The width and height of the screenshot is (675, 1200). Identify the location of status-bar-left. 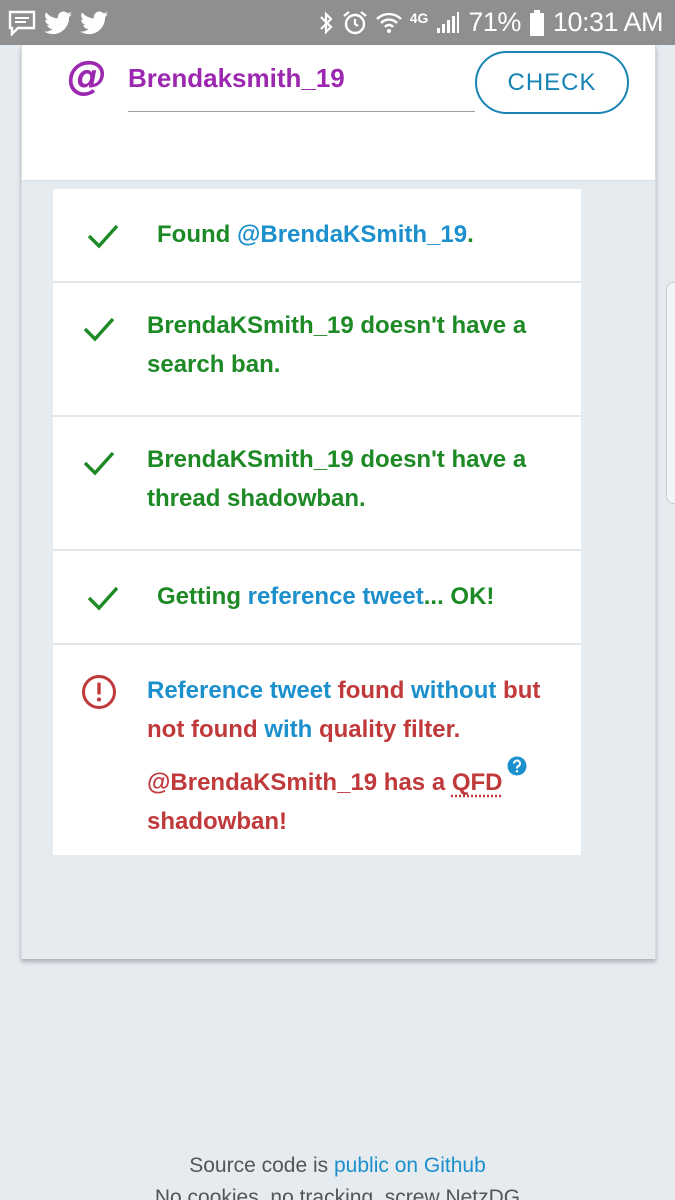
(58, 23).